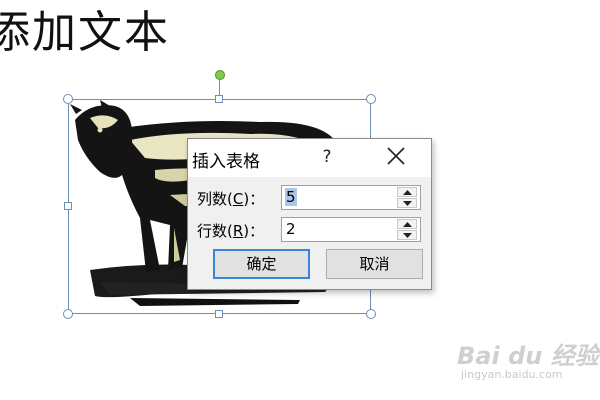  What do you see at coordinates (371, 314) in the screenshot?
I see `resize-handle-bottom-right` at bounding box center [371, 314].